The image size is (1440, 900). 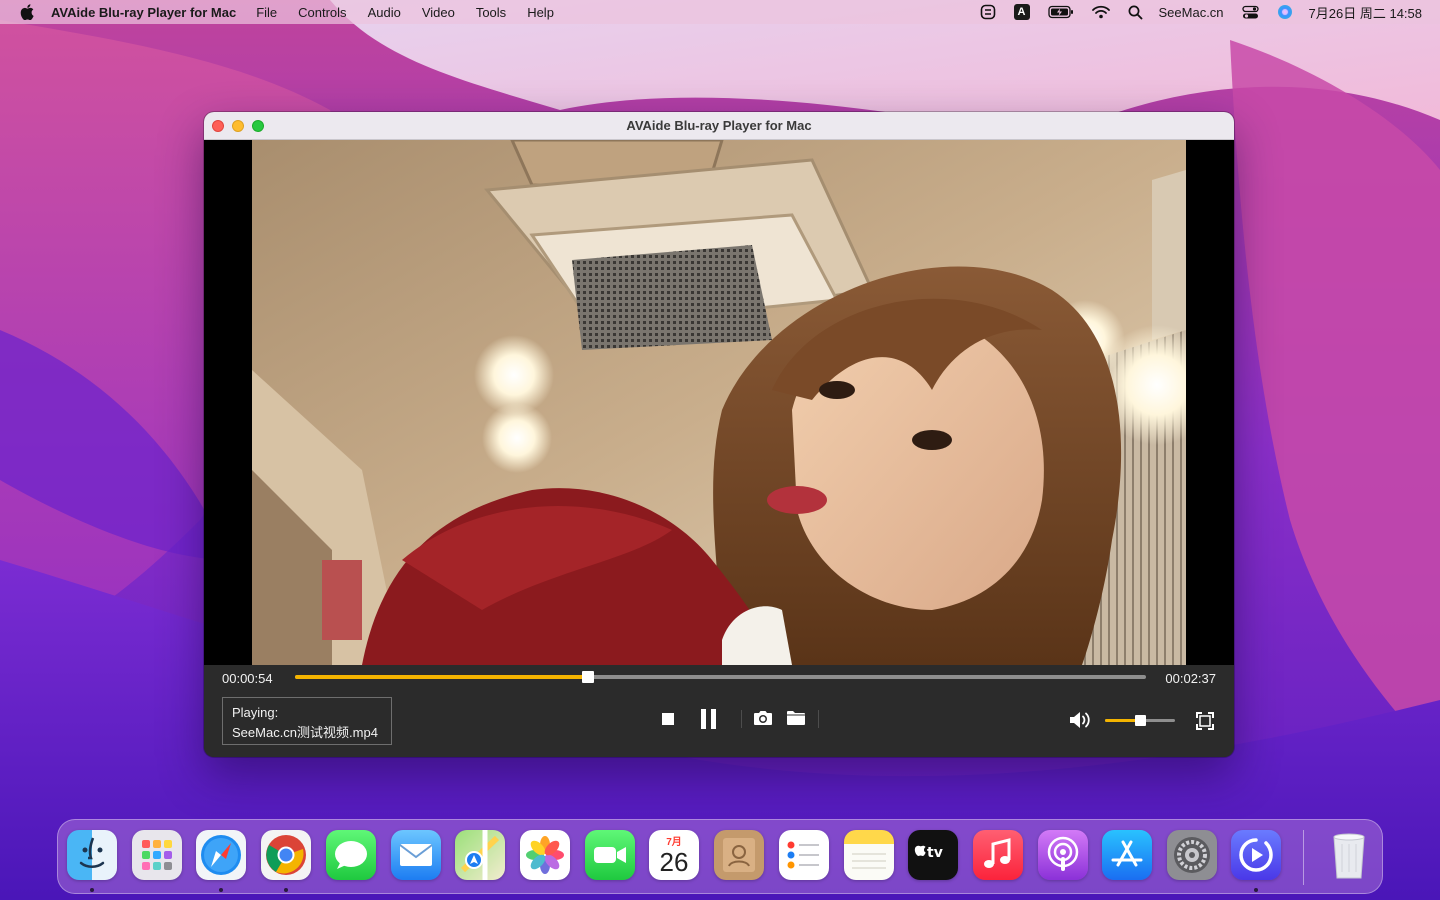 I want to click on facetime-icon, so click(x=610, y=855).